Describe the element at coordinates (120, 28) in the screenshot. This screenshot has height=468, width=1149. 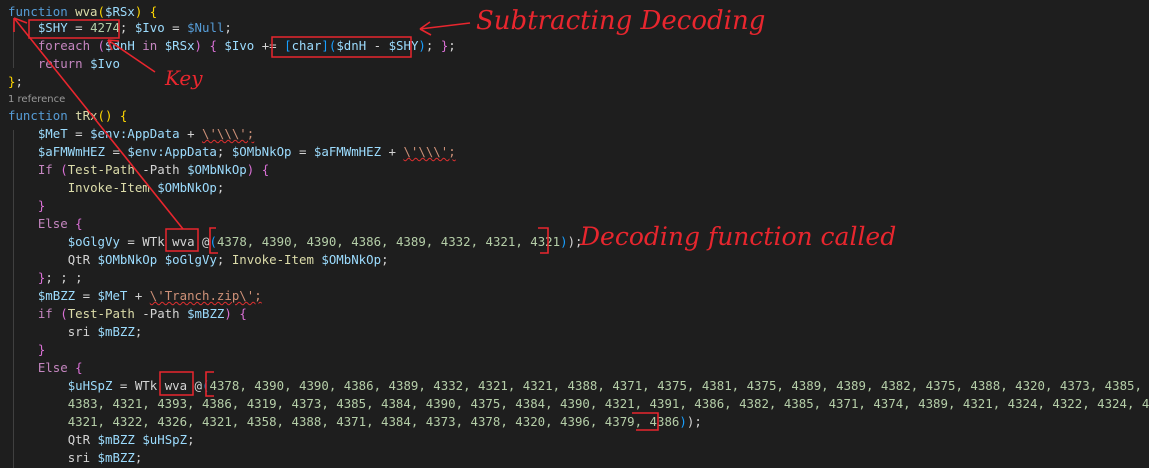
I see `code-line: $SHY = 4274; $Ivo = $Null;` at that location.